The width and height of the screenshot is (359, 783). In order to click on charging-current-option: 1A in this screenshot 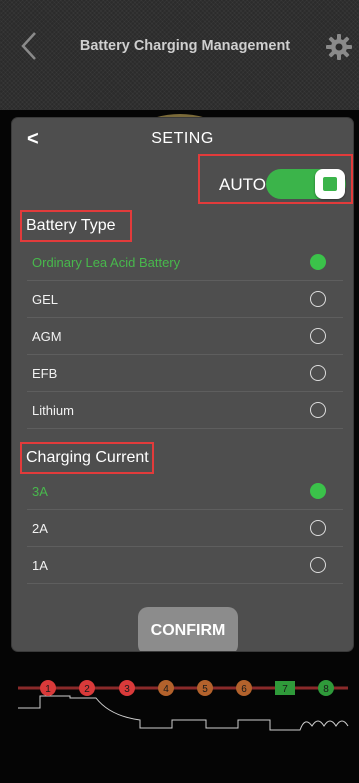, I will do `click(182, 566)`.